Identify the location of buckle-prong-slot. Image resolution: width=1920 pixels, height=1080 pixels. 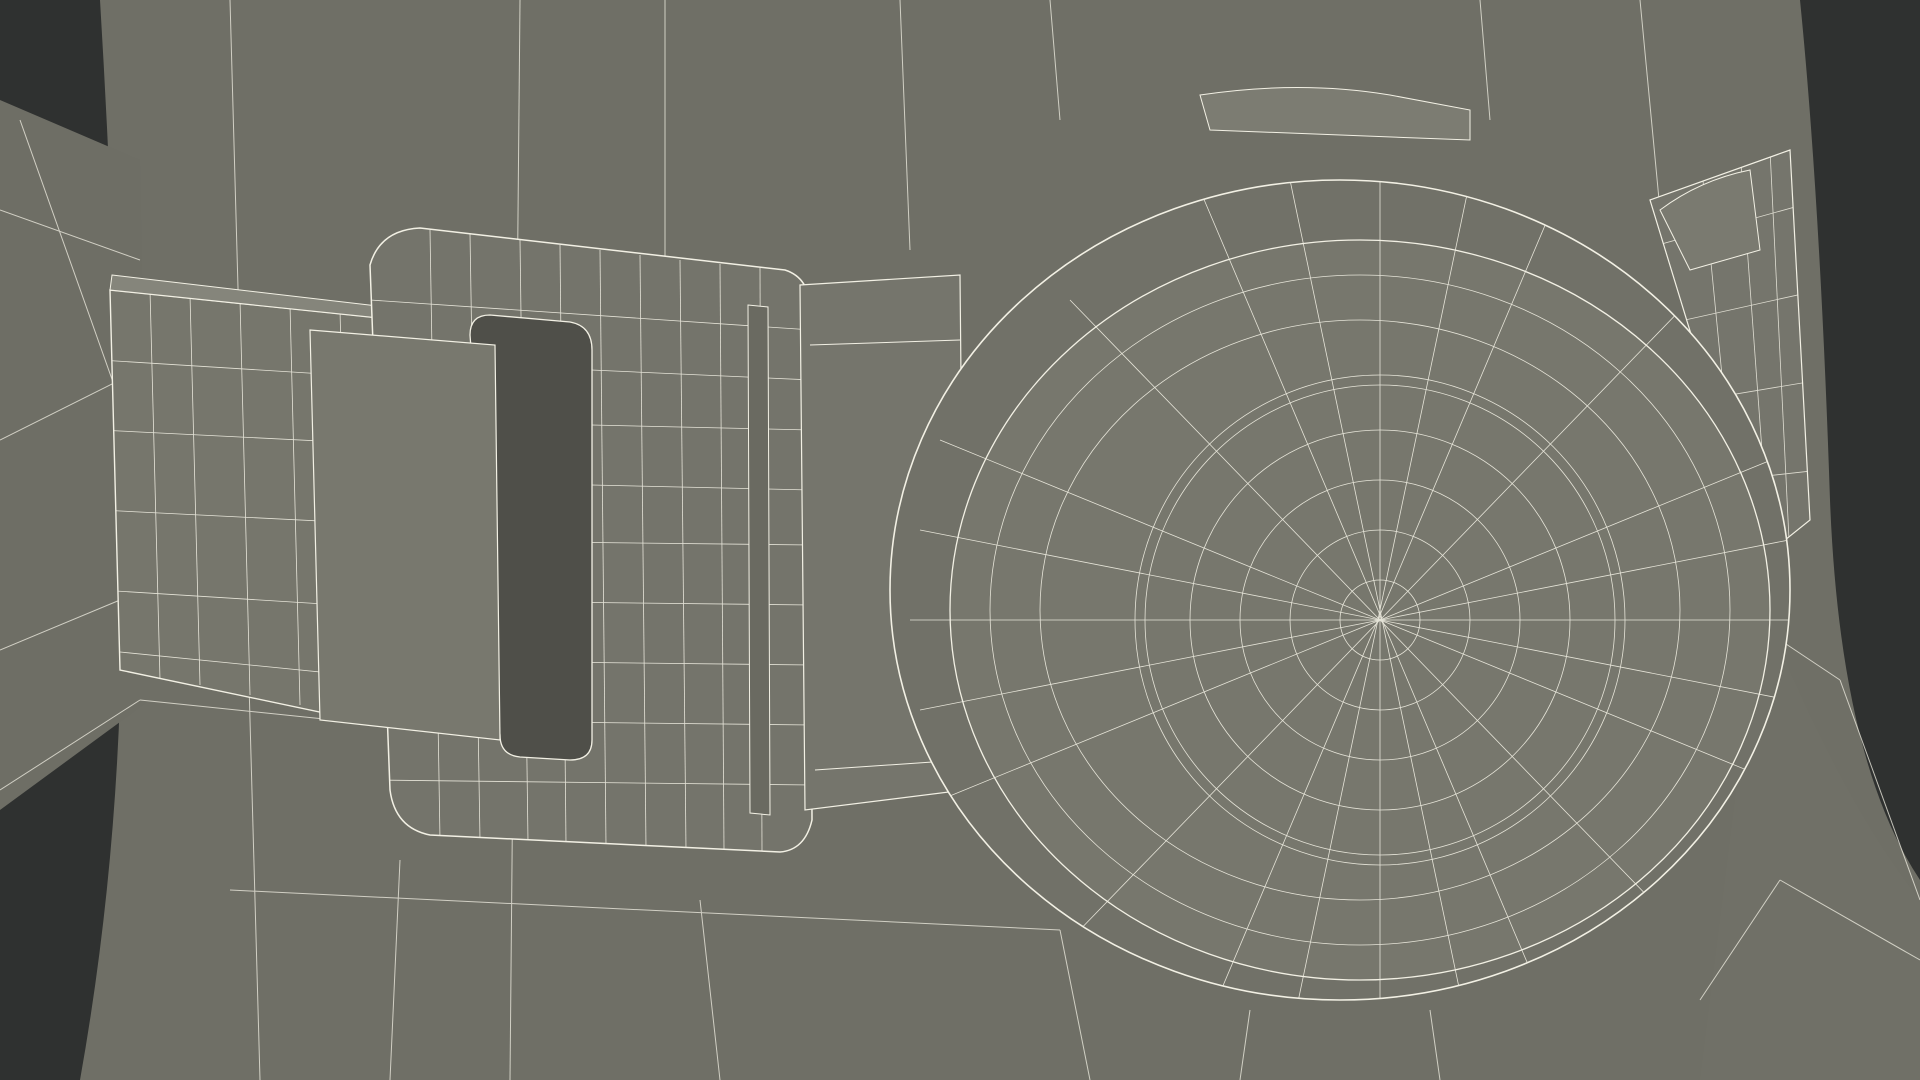
(759, 560).